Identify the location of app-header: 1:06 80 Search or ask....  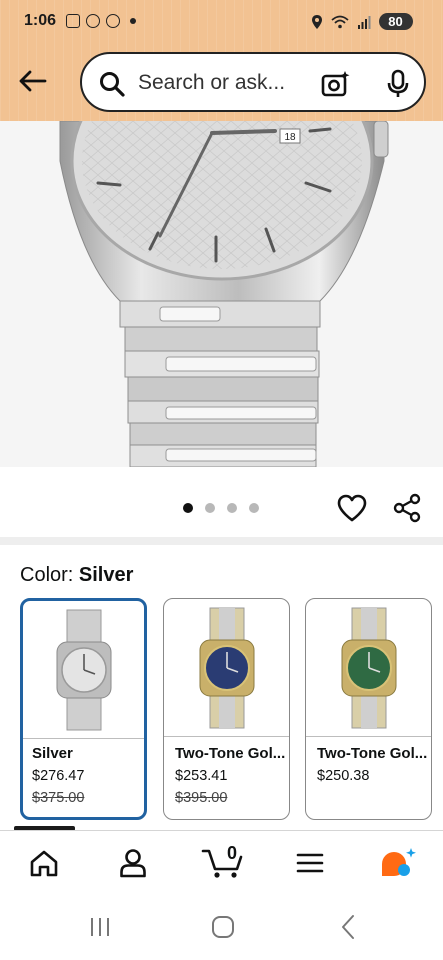
(221, 60).